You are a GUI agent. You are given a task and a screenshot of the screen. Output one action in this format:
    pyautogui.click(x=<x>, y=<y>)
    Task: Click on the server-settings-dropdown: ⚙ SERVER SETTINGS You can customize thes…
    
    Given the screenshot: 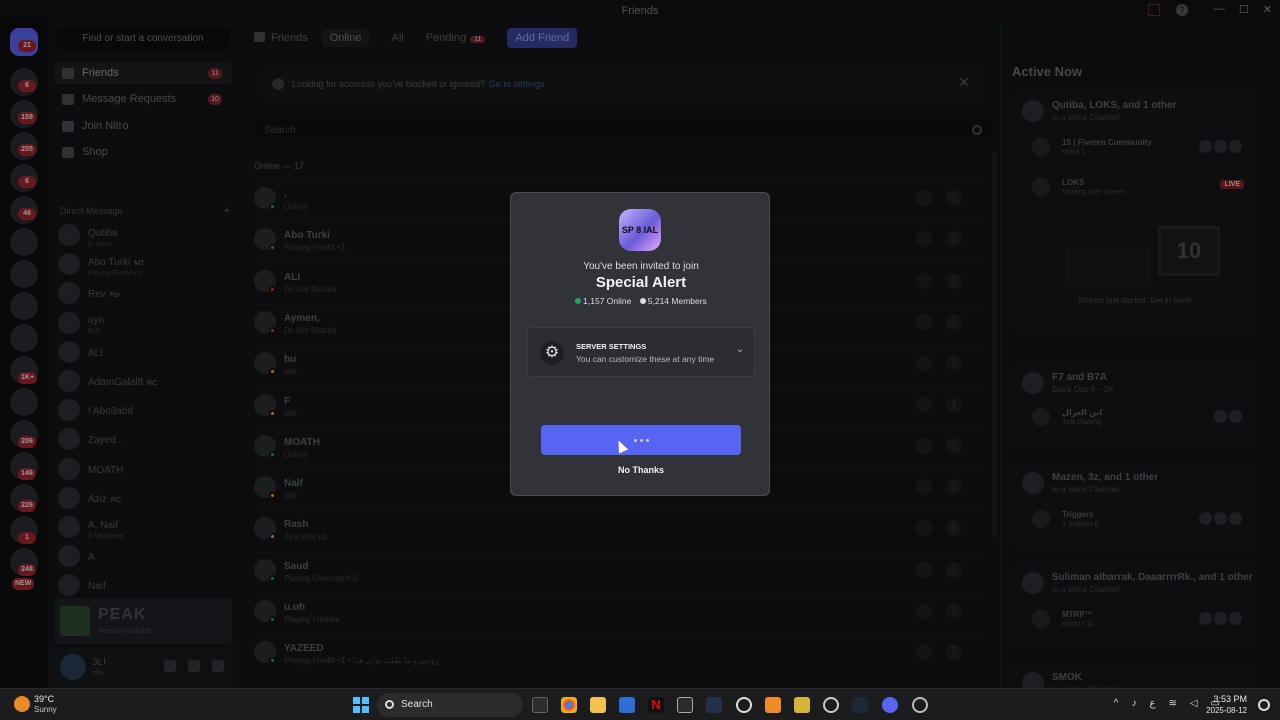 What is the action you would take?
    pyautogui.click(x=641, y=352)
    